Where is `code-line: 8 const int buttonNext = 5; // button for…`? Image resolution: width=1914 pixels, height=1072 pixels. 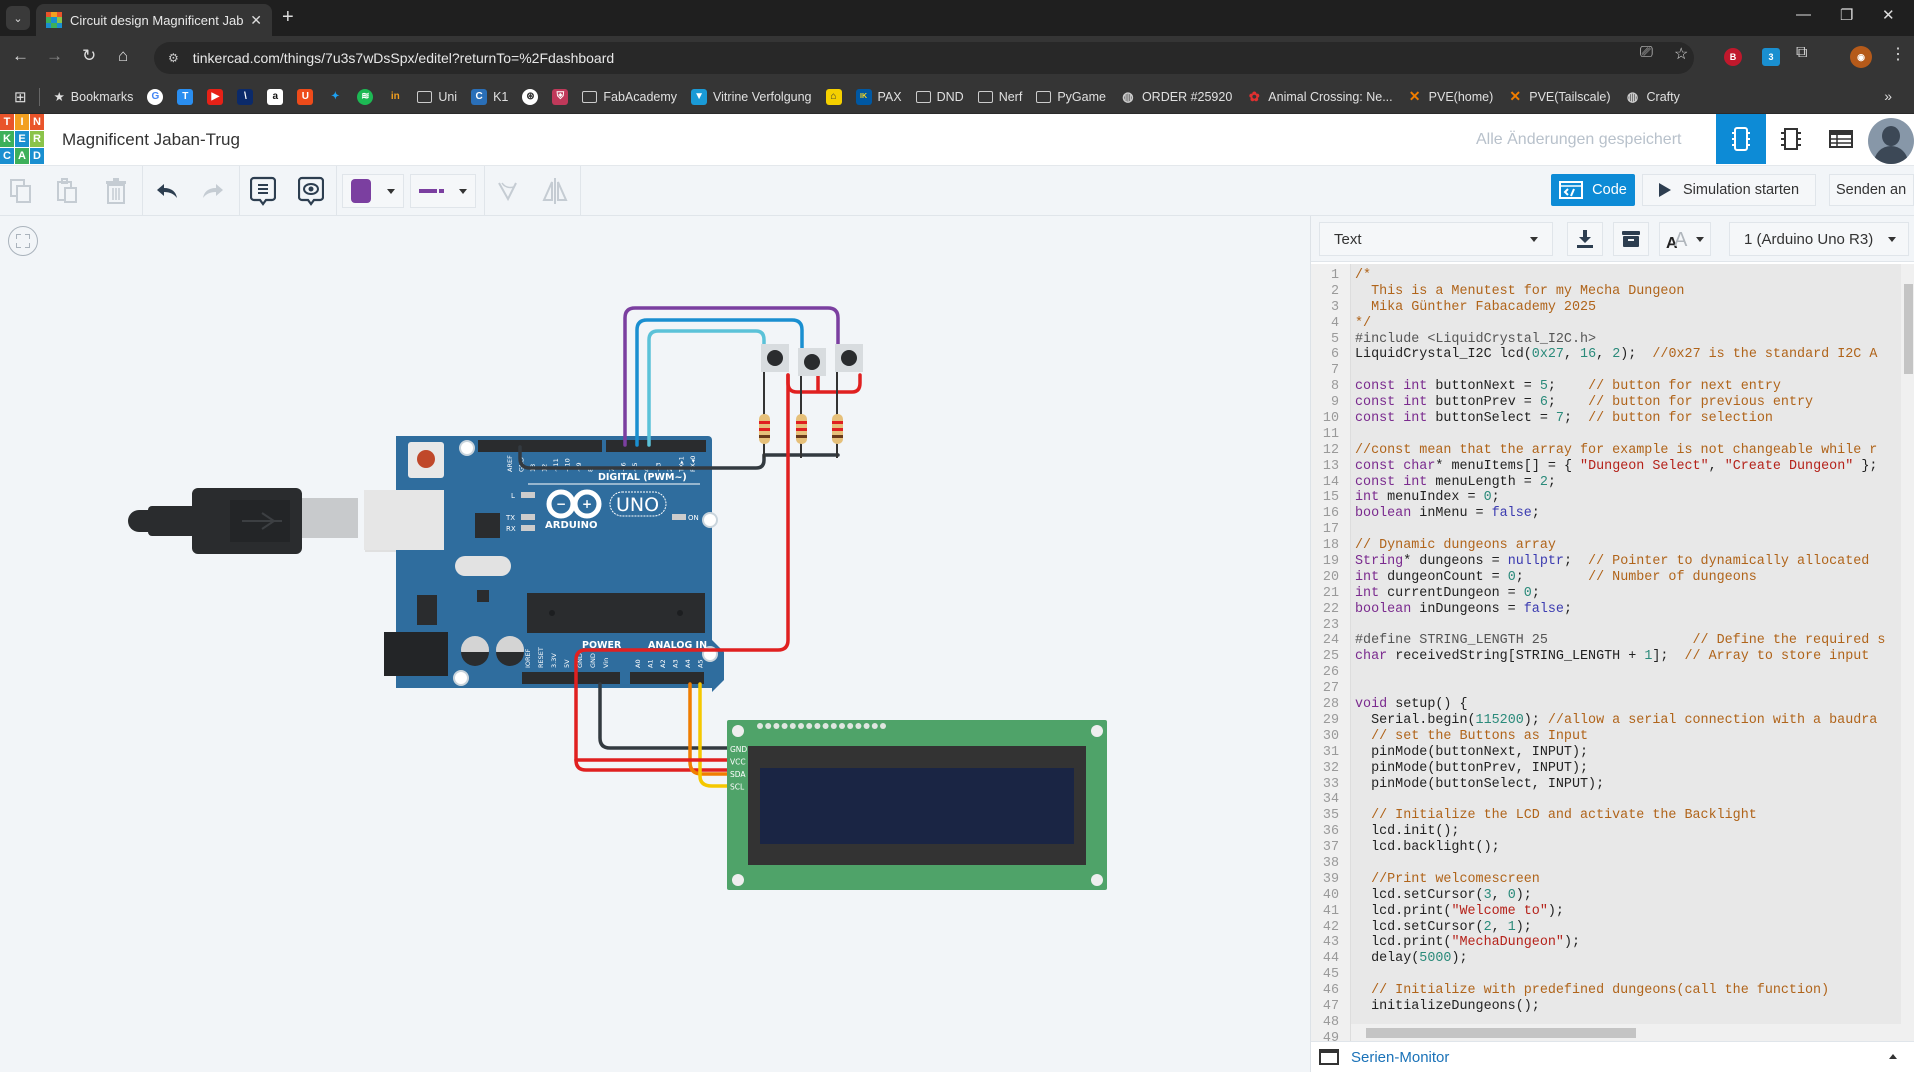
code-line: 8 const int buttonNext = 5; // button for… is located at coordinates (1606, 387).